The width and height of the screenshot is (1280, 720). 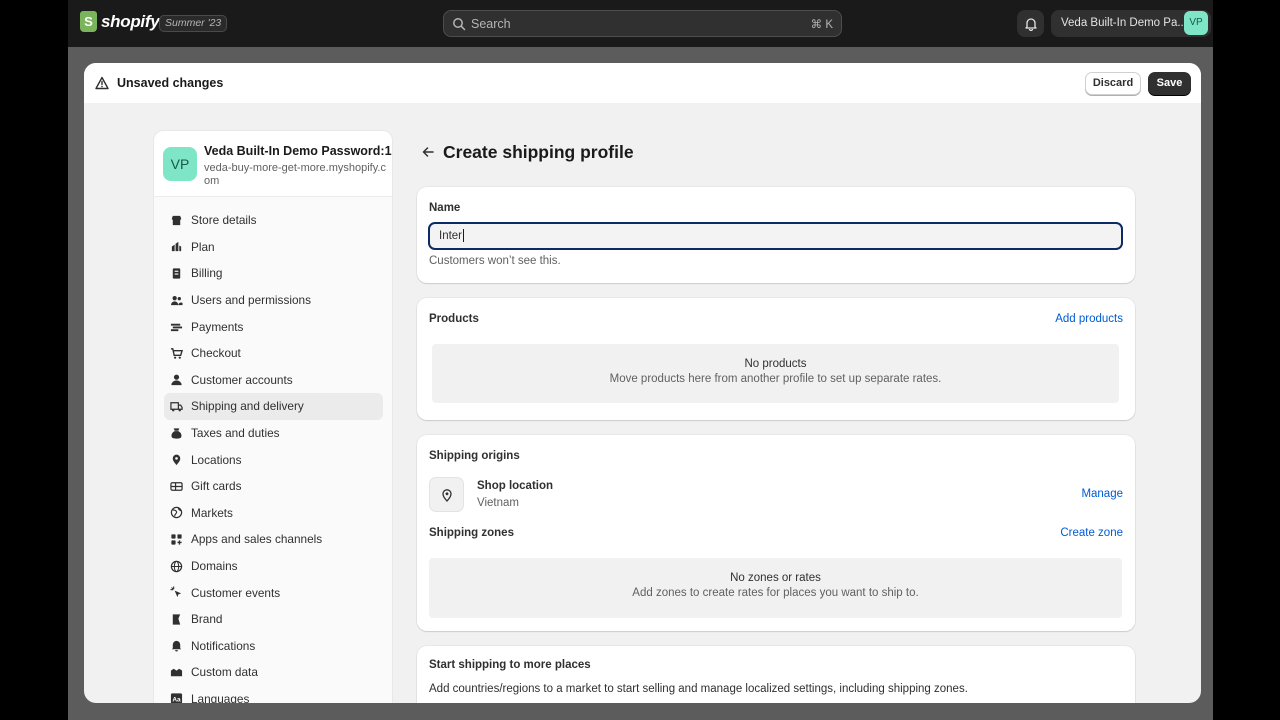 I want to click on zones-title: Shipping zones, so click(x=471, y=533).